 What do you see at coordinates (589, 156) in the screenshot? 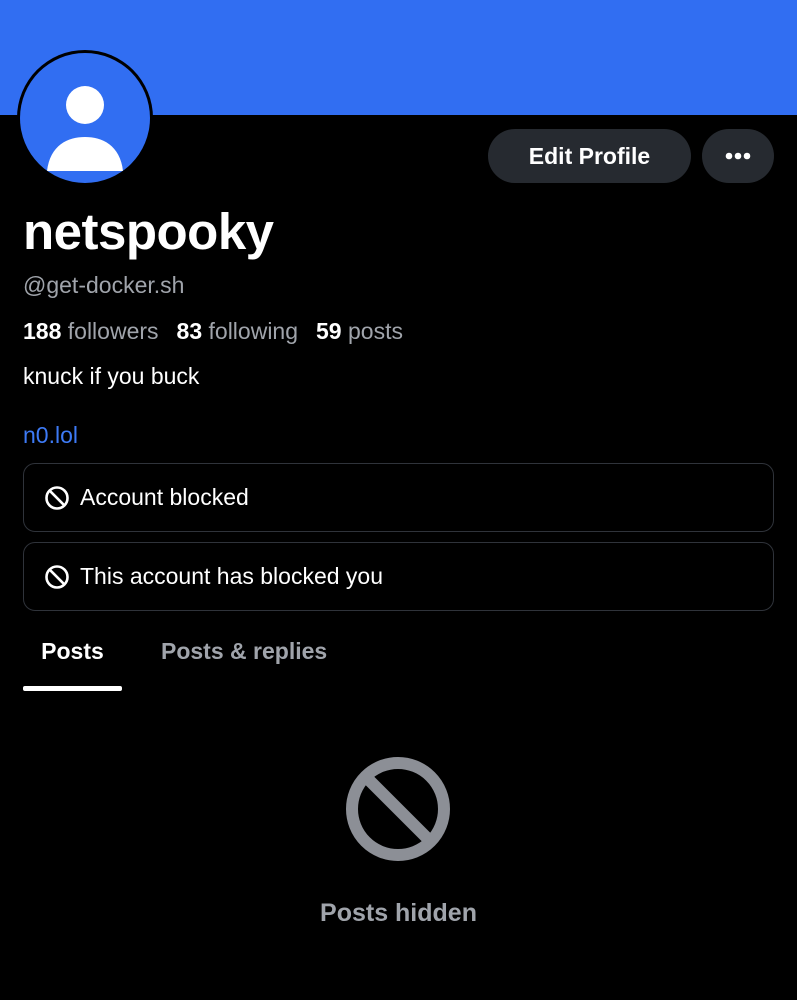
I see `edit-profile-button: Edit Profile` at bounding box center [589, 156].